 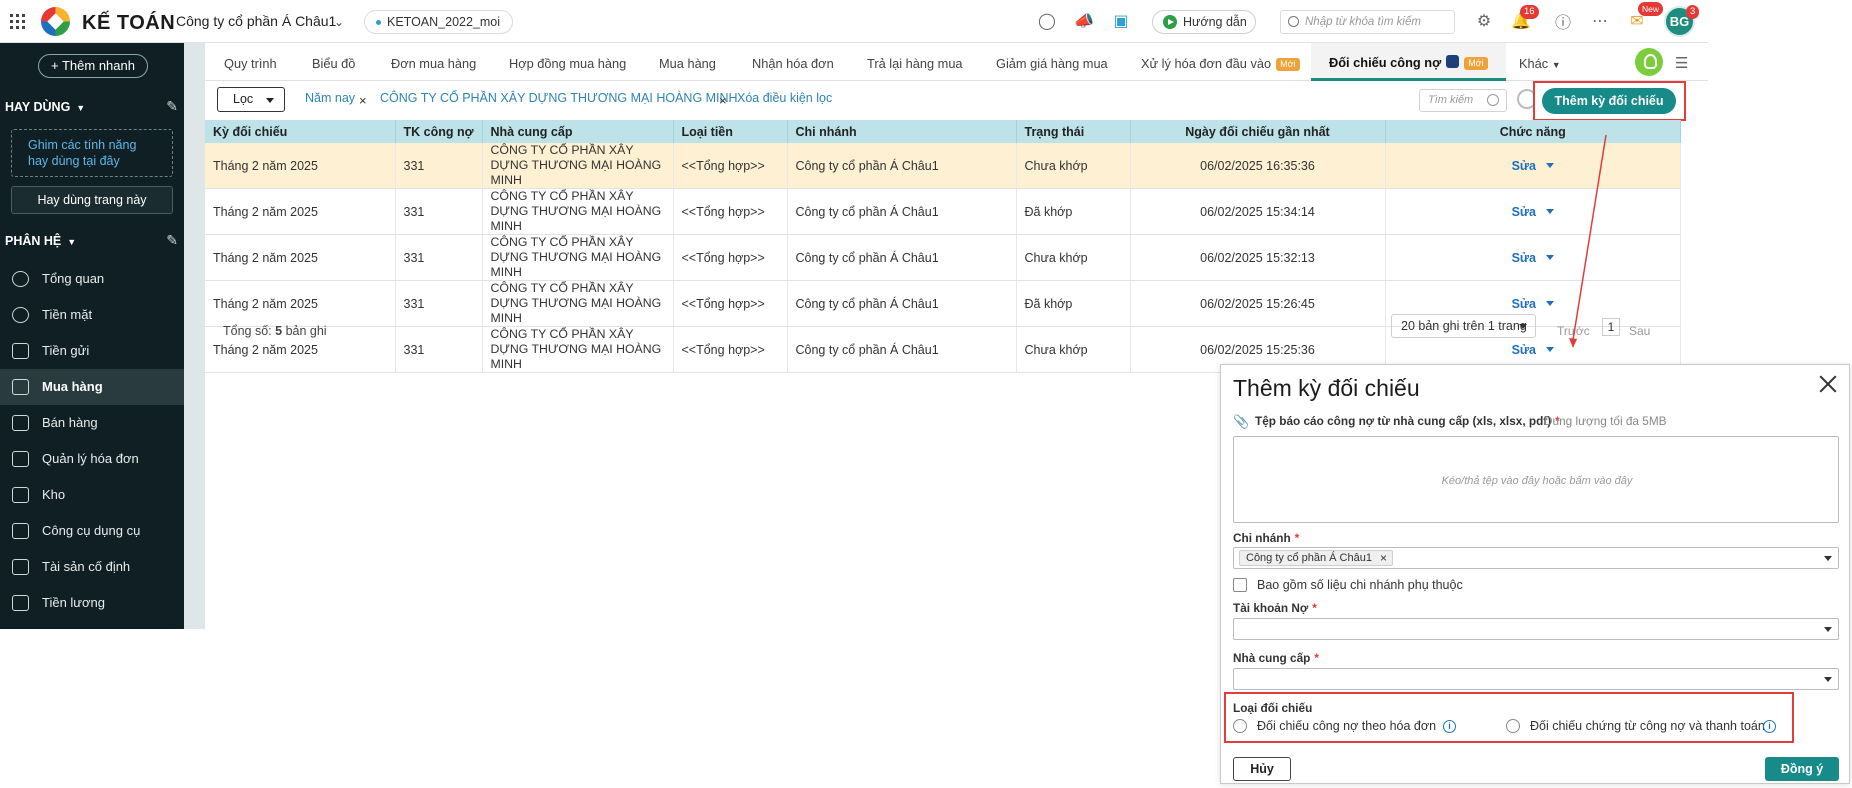 What do you see at coordinates (1360, 585) in the screenshot?
I see `include-dependent-label: Bao gồm số liệu chi nhánh phụ thuộc` at bounding box center [1360, 585].